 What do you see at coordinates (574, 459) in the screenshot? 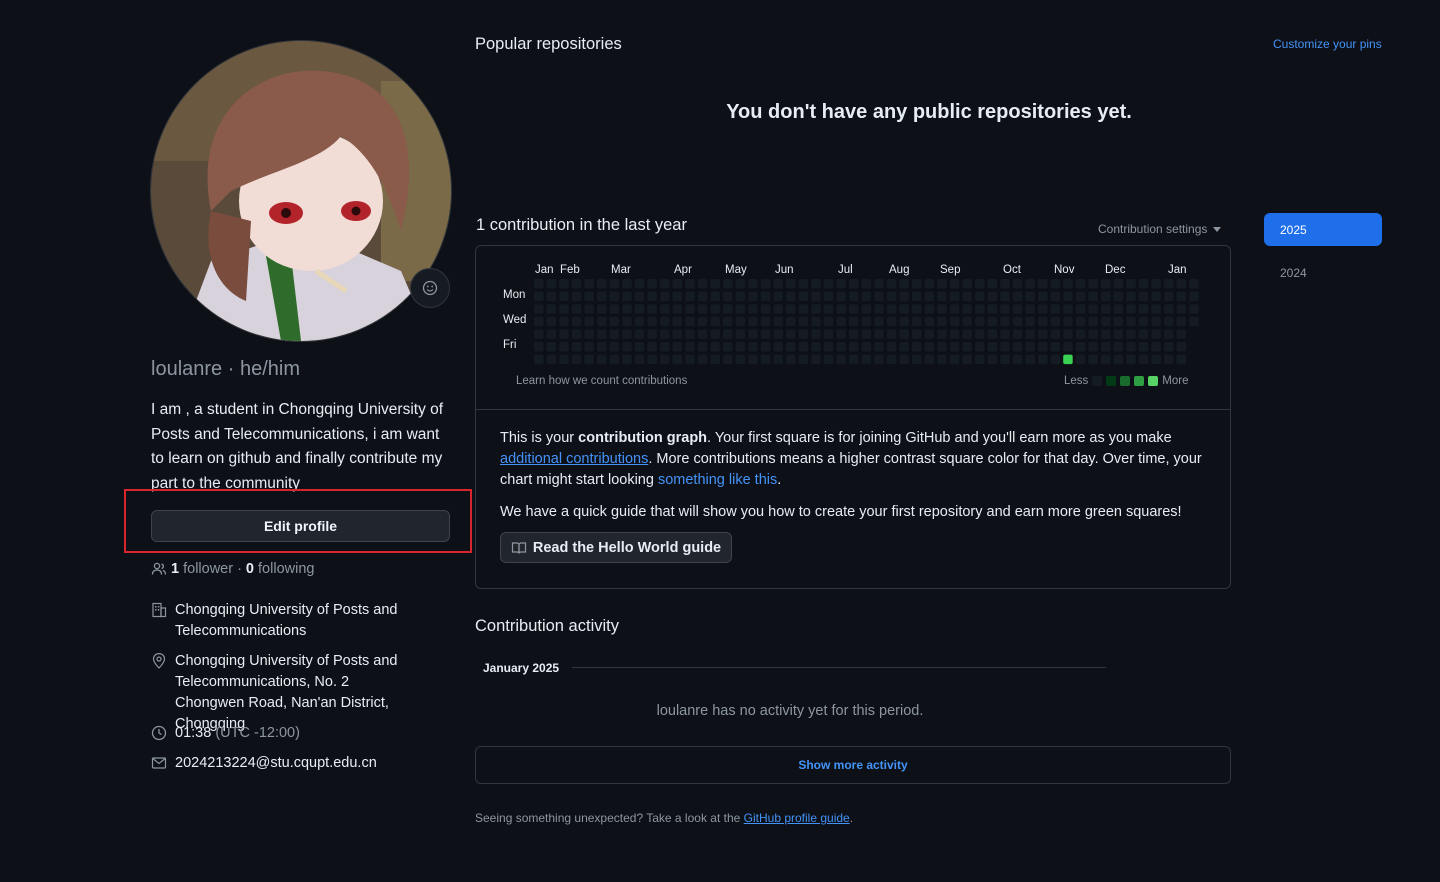
I see `additional-contributions-link: additional contributions` at bounding box center [574, 459].